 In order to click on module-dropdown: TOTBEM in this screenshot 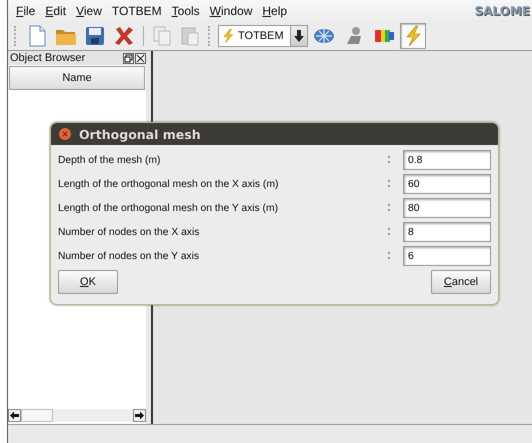, I will do `click(263, 36)`.